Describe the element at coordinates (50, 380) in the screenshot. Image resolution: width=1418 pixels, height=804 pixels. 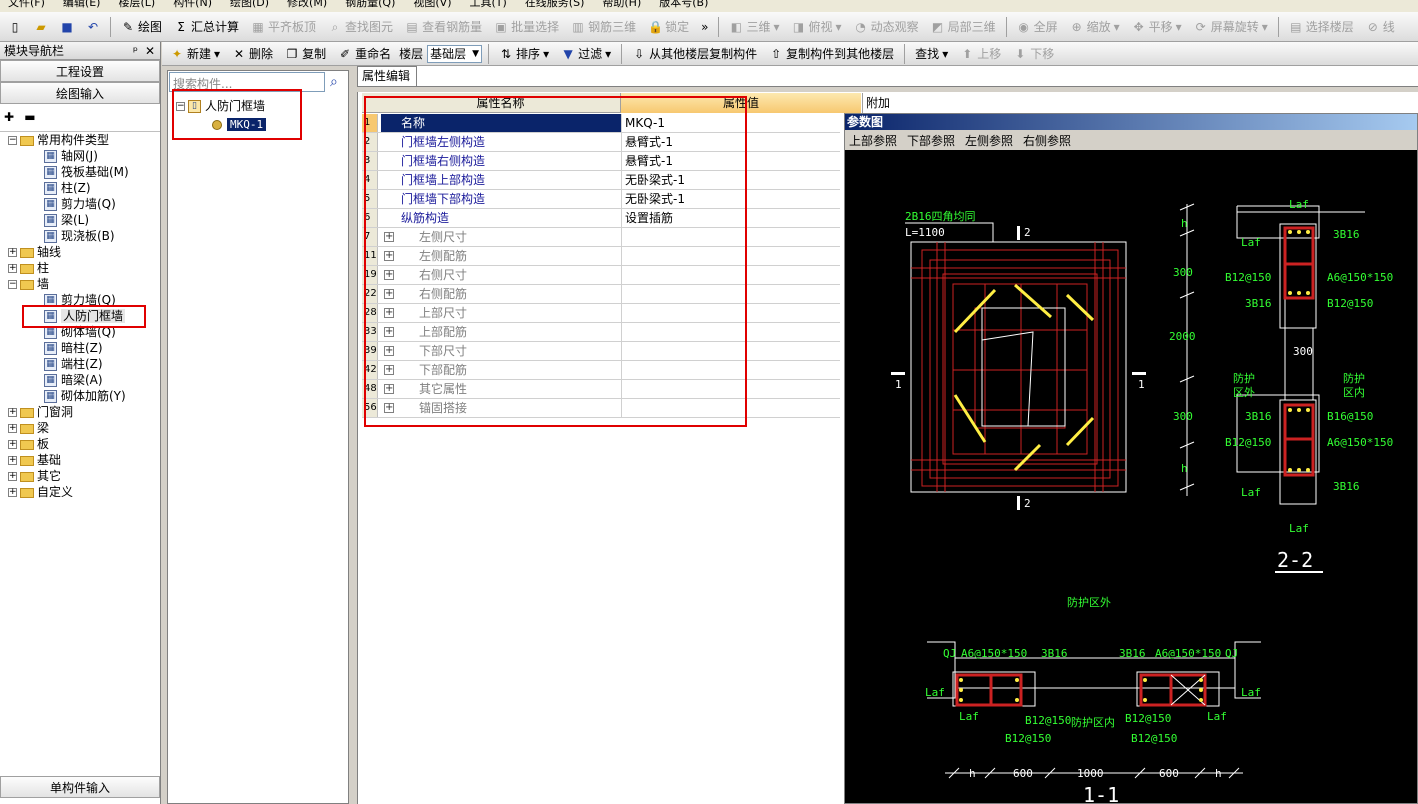
I see `component-type-icon: ▦` at that location.